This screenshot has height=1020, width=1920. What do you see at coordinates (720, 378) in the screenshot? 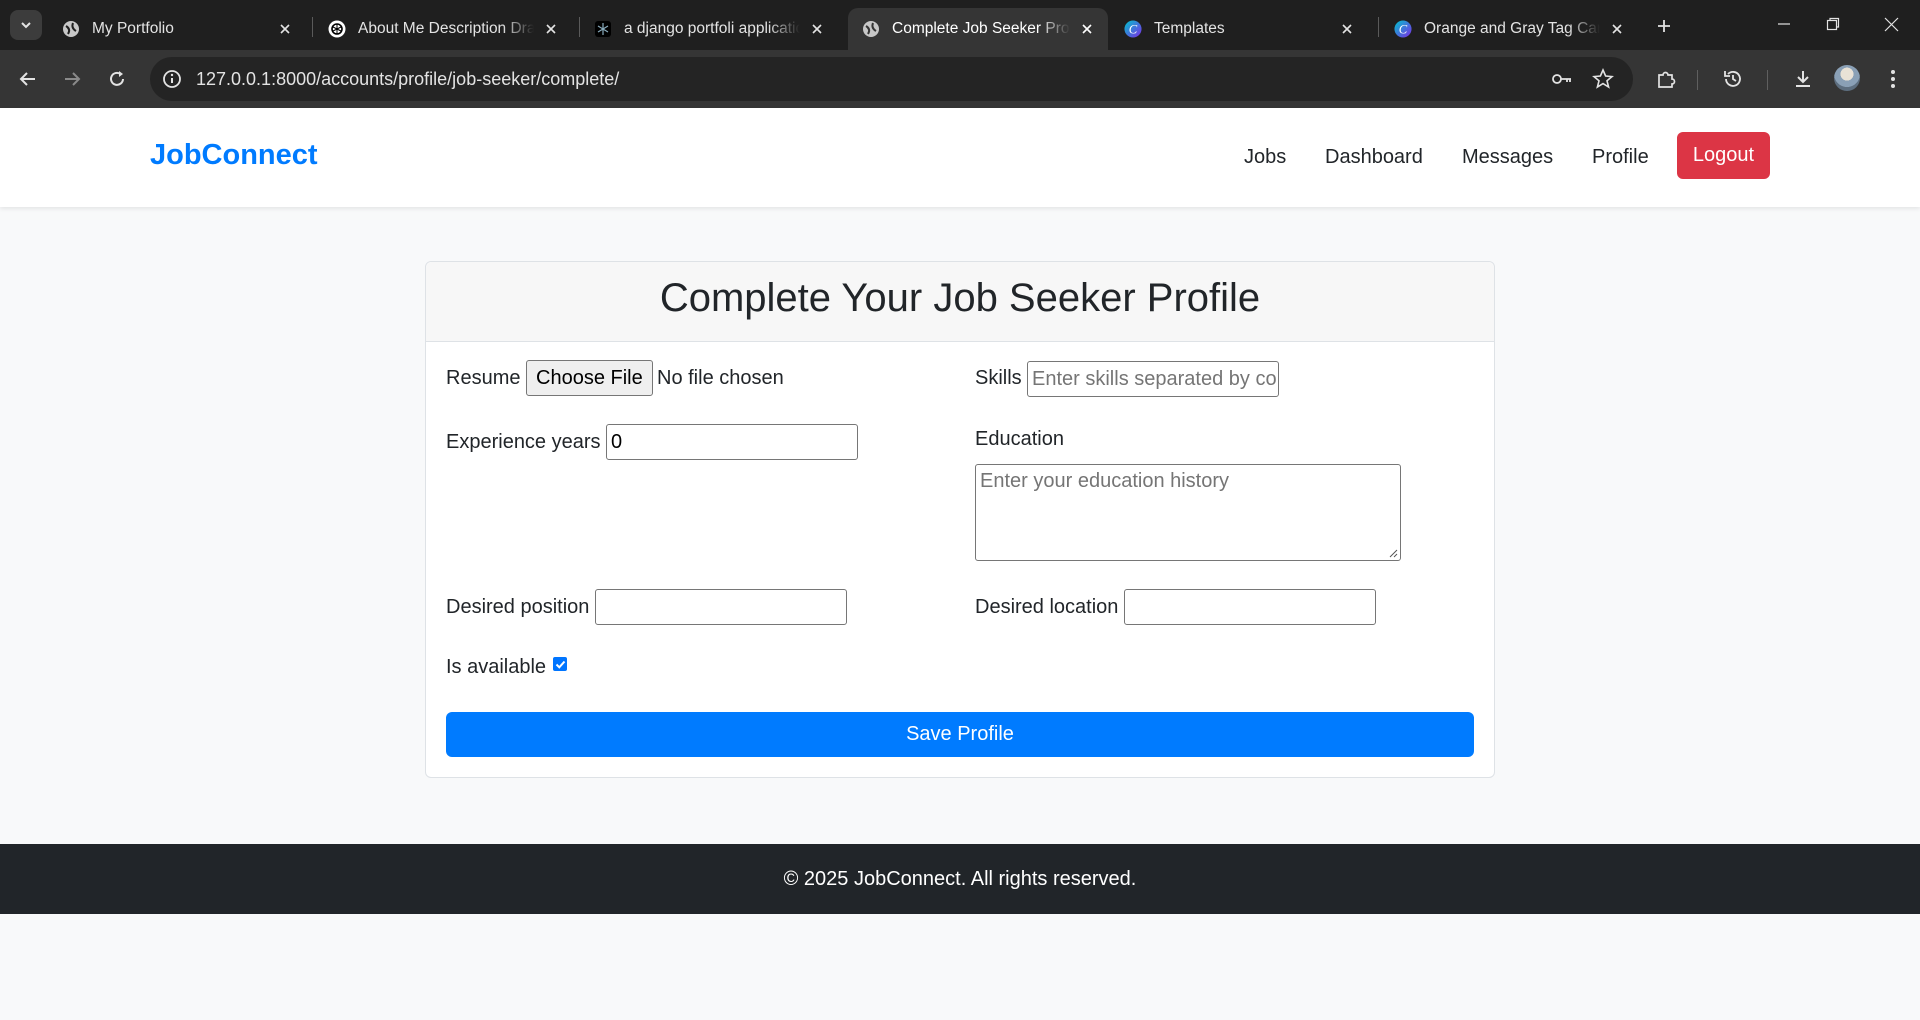
I see `file-status-text: No file chosen` at bounding box center [720, 378].